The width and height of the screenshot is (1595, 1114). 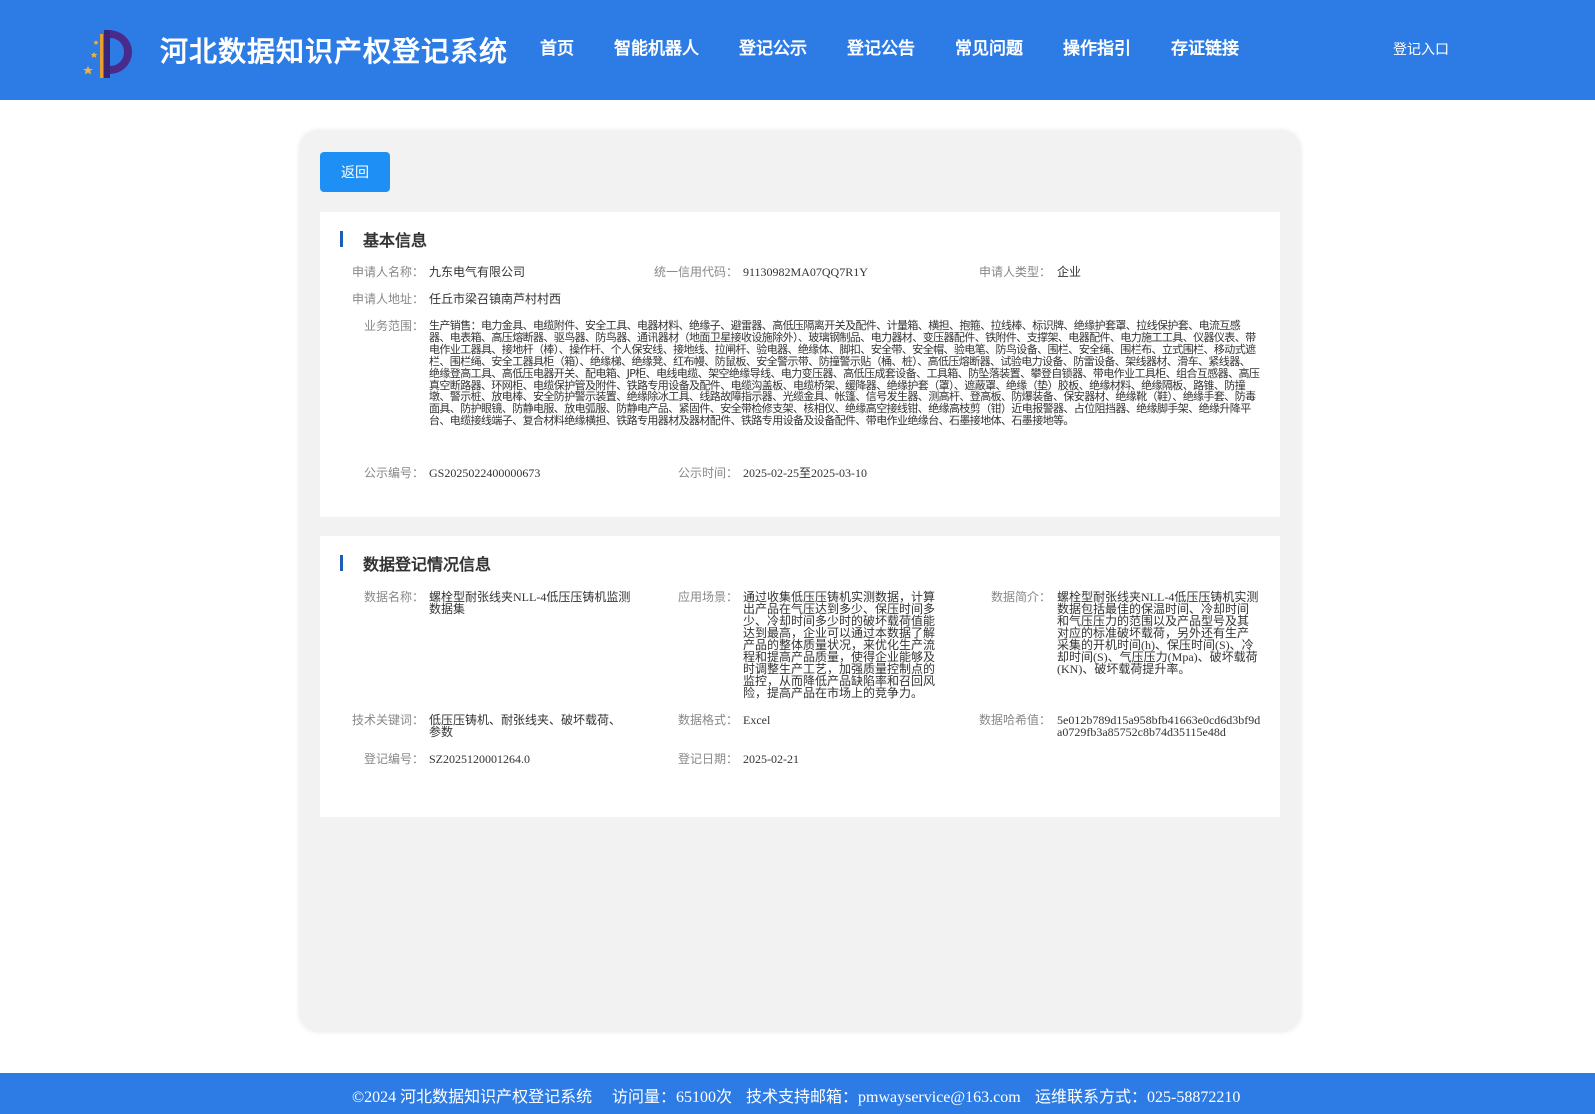 What do you see at coordinates (393, 473) in the screenshot?
I see `publicity-number-label: 公示编号：` at bounding box center [393, 473].